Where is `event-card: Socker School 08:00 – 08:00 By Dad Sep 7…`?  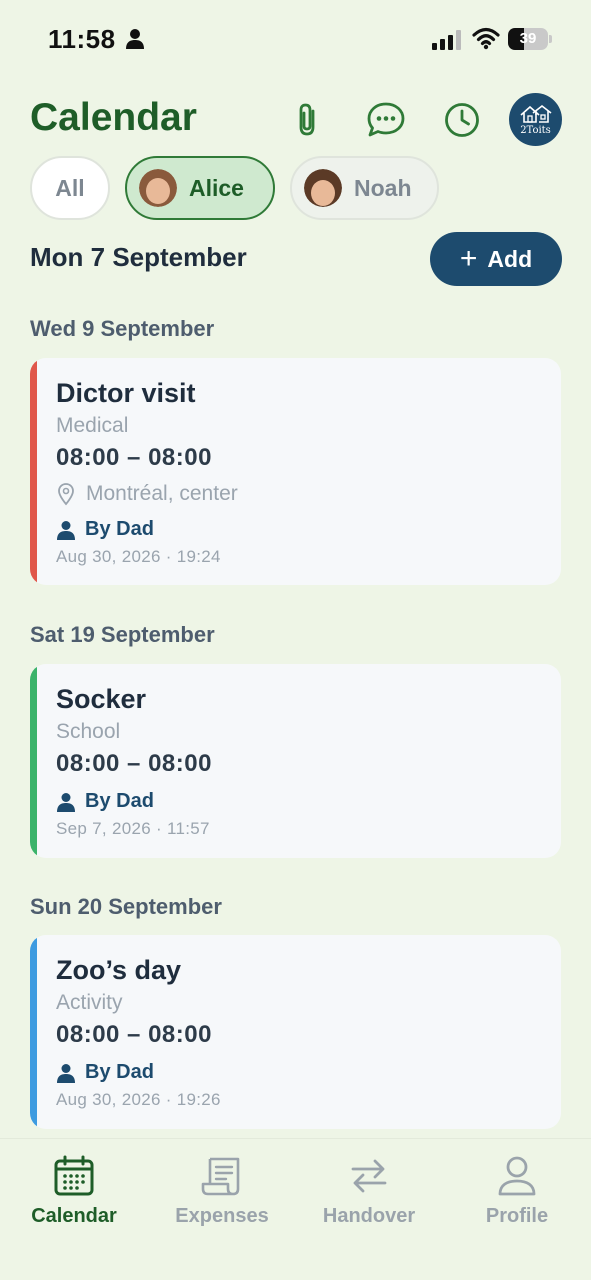 event-card: Socker School 08:00 – 08:00 By Dad Sep 7… is located at coordinates (295, 761).